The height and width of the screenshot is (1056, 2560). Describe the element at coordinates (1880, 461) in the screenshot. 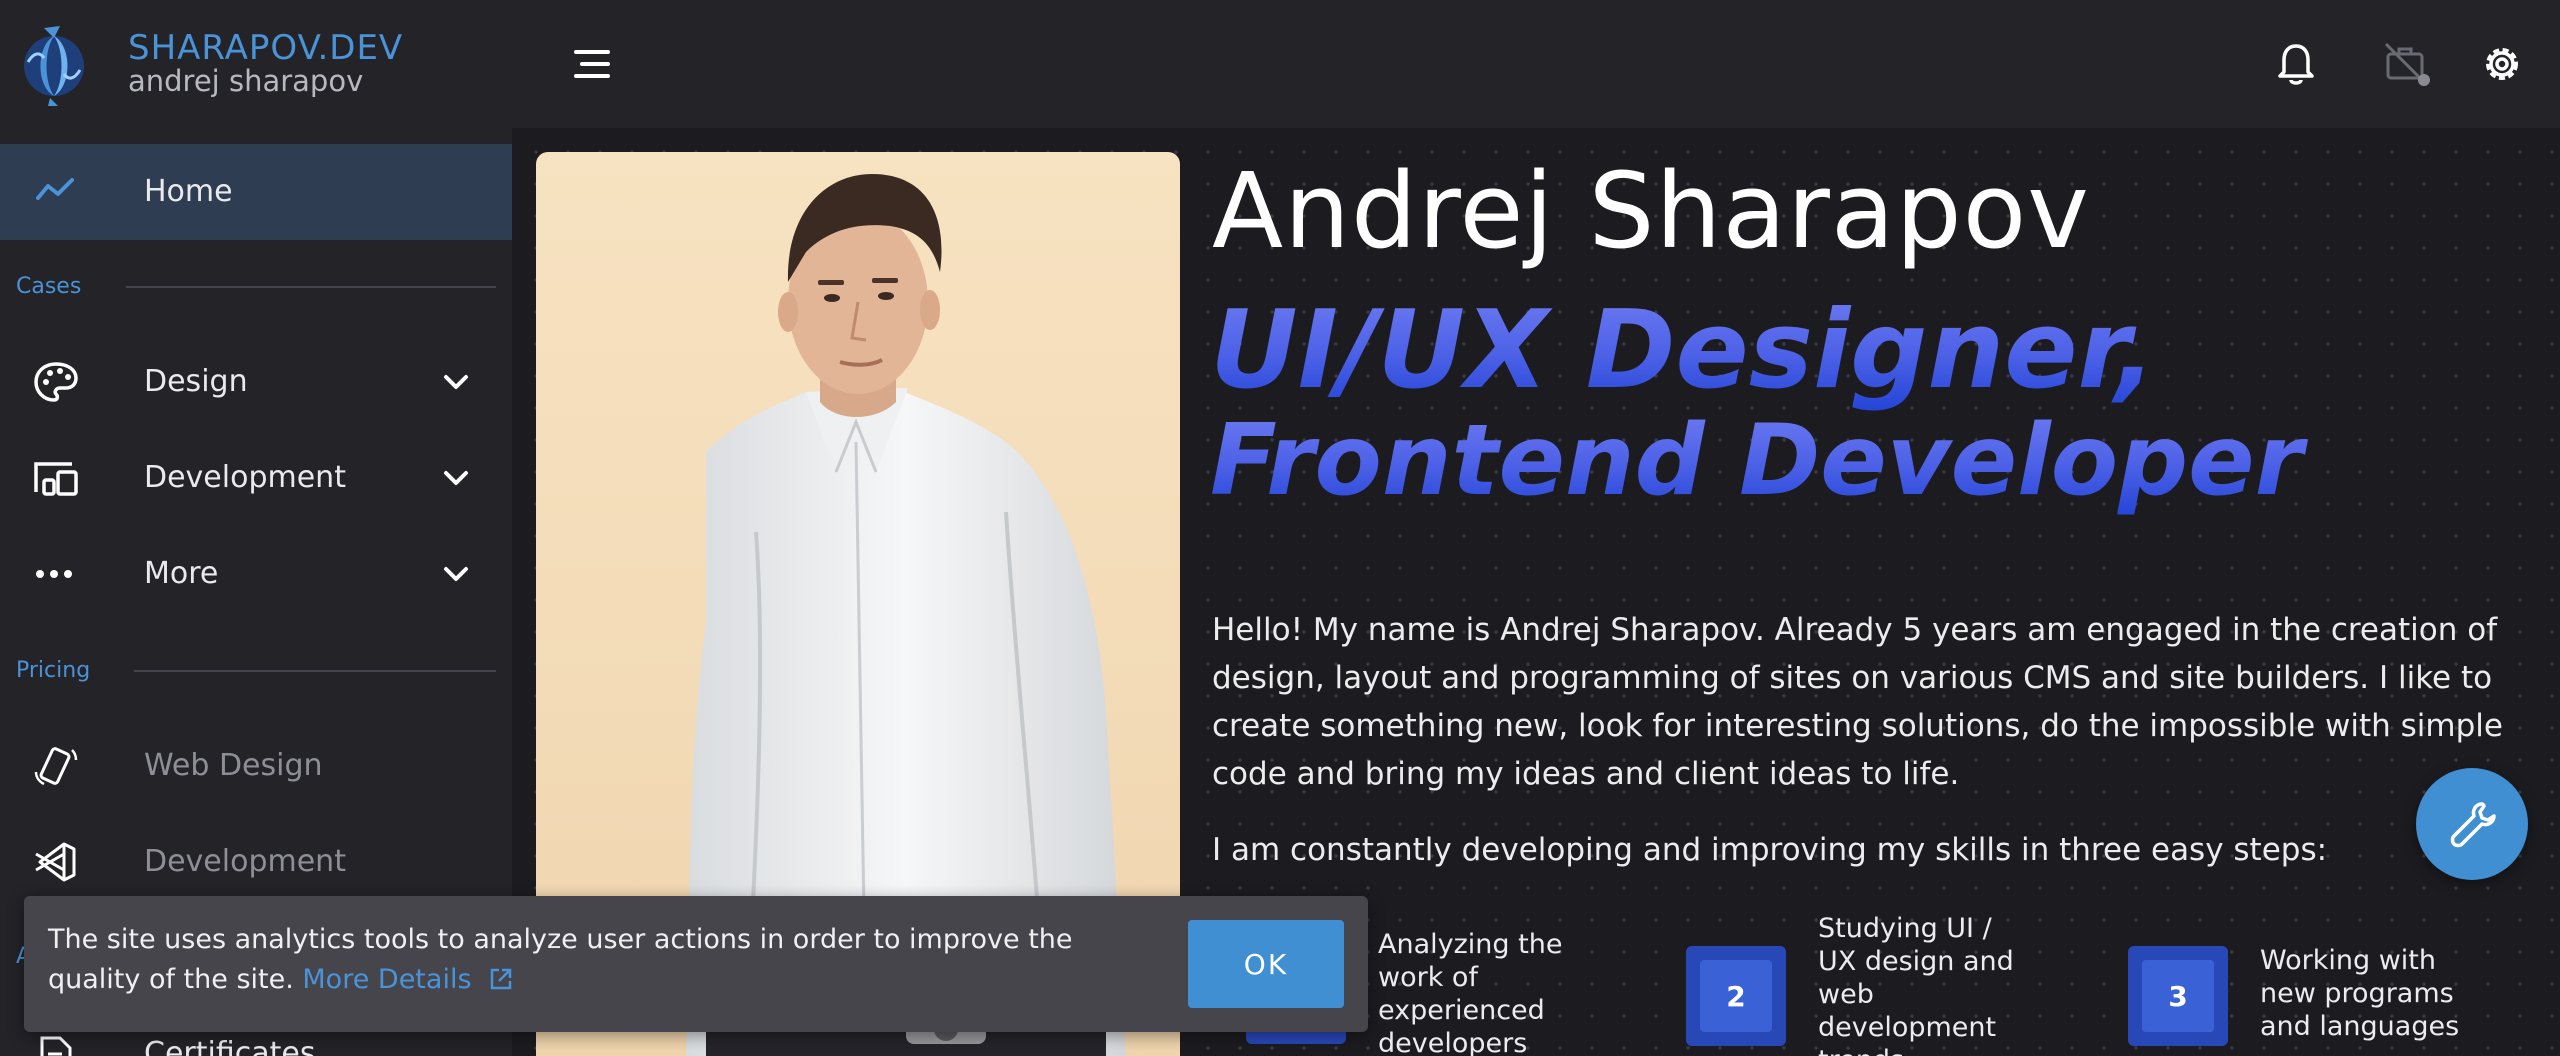

I see `hero-role-line2: Frontend Developer` at that location.